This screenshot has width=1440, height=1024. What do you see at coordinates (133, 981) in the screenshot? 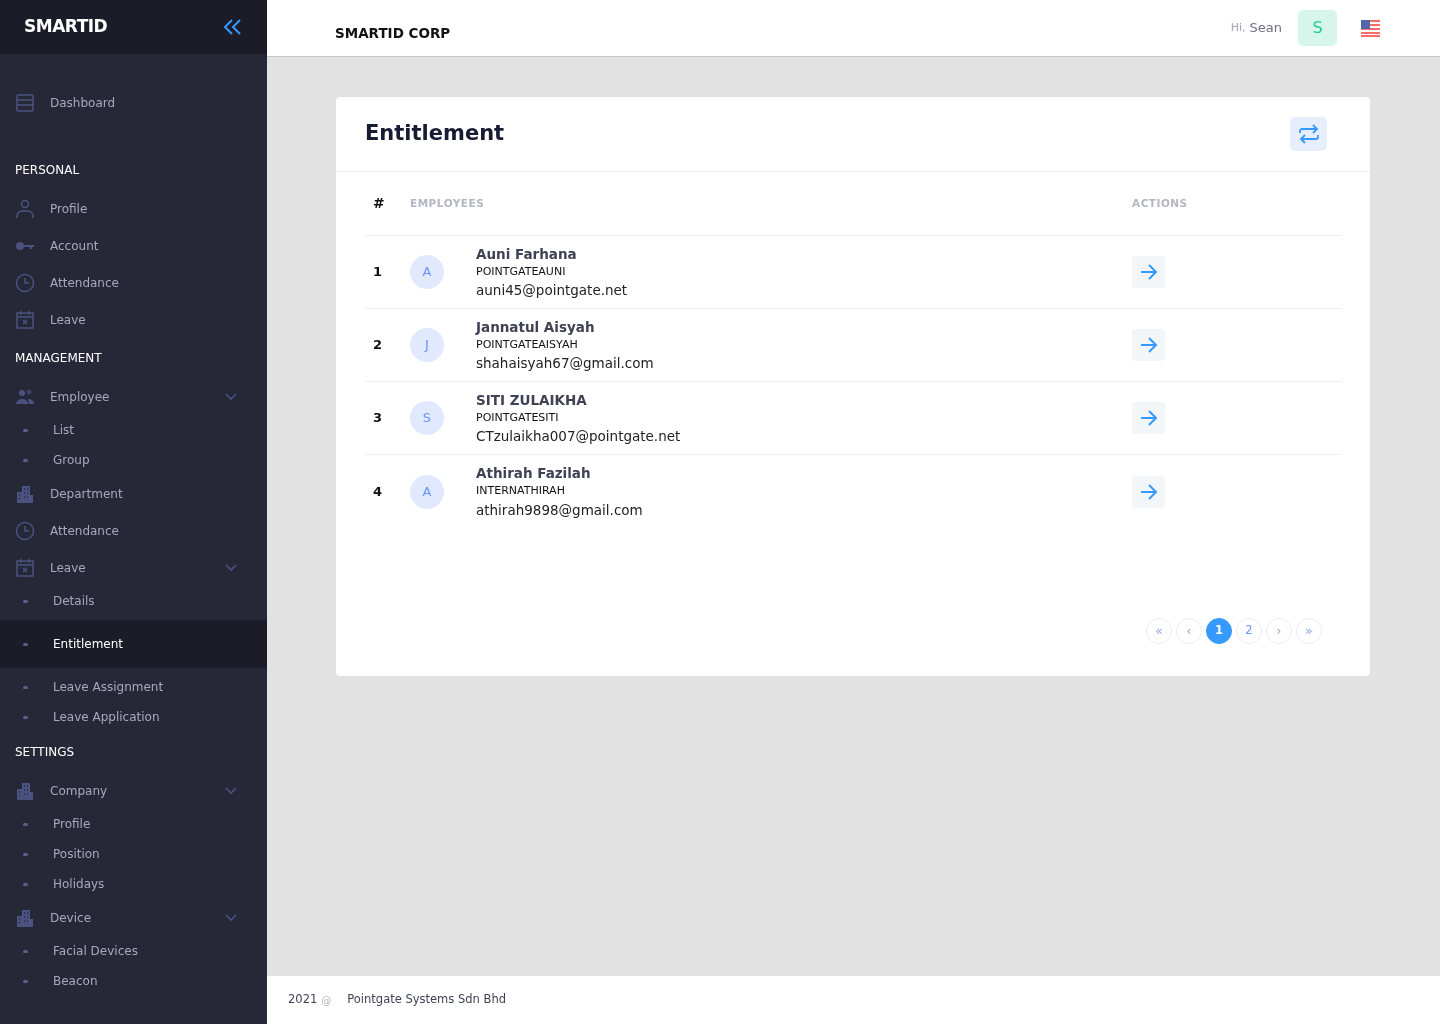
I see `sidebar-item: Beacon` at bounding box center [133, 981].